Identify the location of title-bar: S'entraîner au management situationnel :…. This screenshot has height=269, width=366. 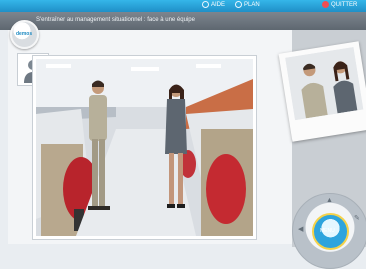
(183, 21).